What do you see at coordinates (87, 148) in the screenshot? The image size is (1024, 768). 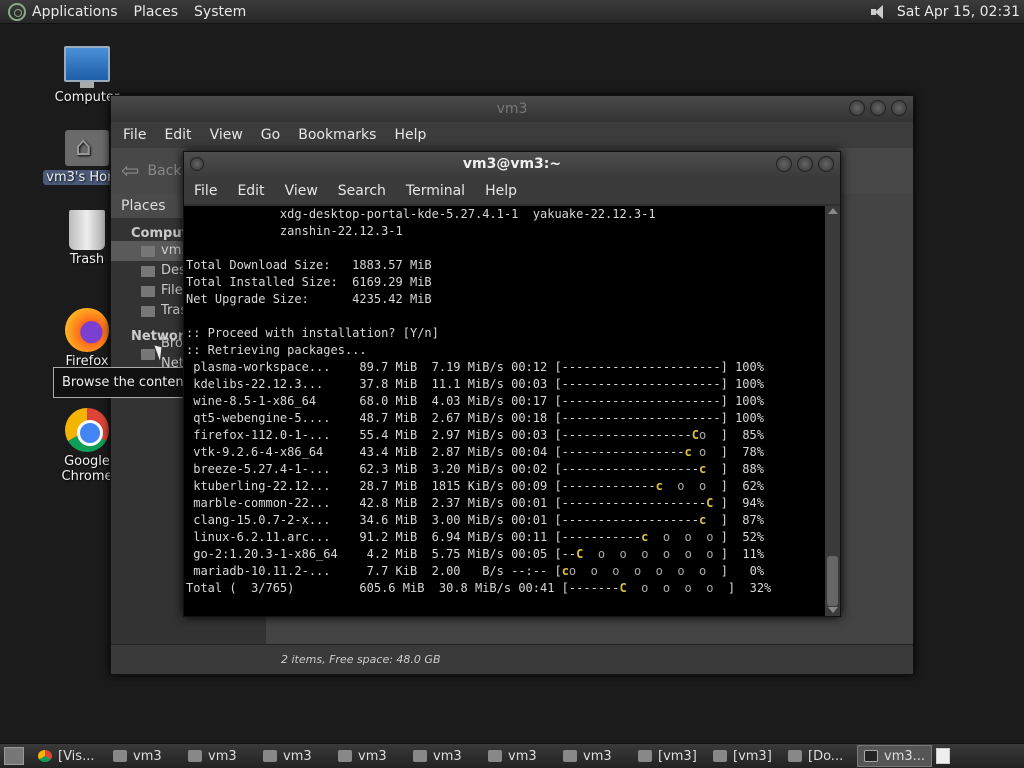 I see `home-folder-icon` at bounding box center [87, 148].